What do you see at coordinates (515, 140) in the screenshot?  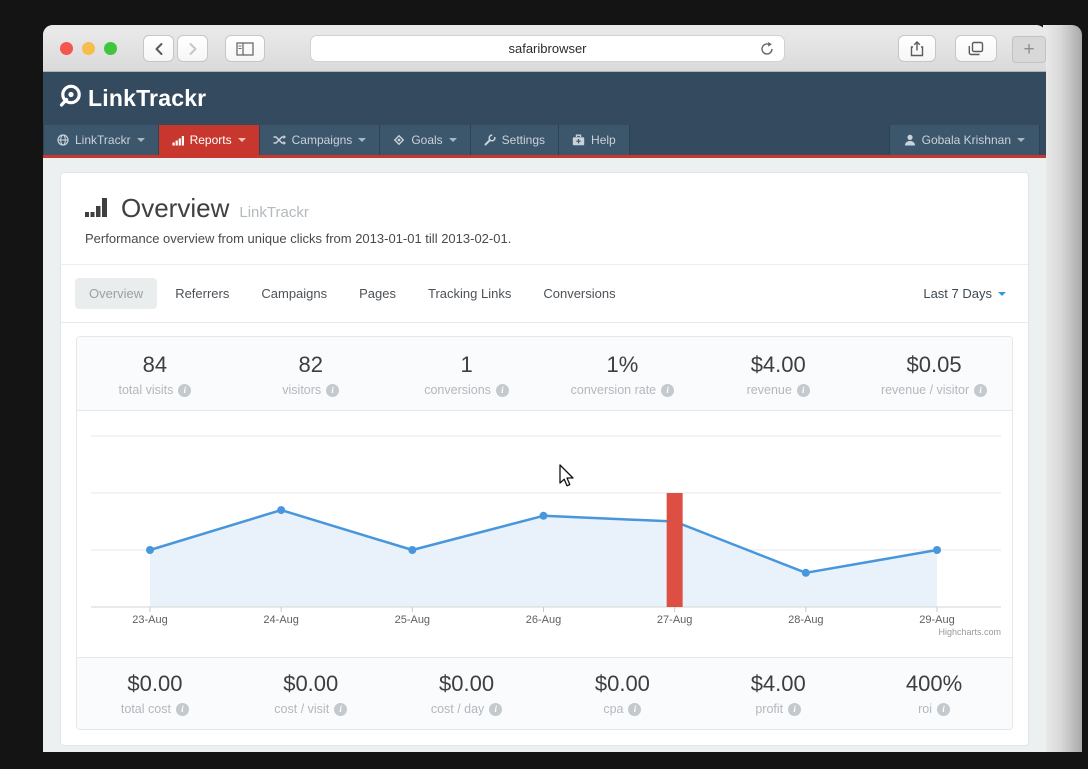 I see `nav-item-settings: Settings` at bounding box center [515, 140].